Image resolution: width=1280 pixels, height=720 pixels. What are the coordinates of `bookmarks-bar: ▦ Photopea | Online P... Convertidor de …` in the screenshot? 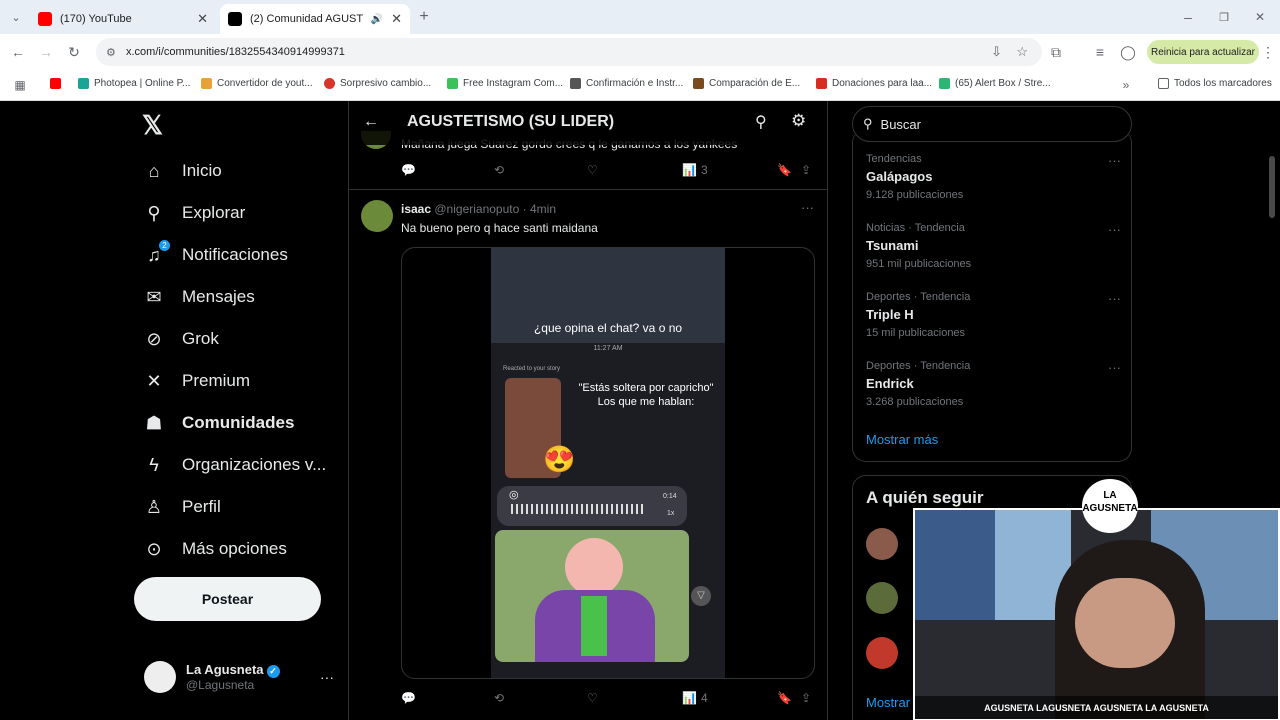 It's located at (640, 85).